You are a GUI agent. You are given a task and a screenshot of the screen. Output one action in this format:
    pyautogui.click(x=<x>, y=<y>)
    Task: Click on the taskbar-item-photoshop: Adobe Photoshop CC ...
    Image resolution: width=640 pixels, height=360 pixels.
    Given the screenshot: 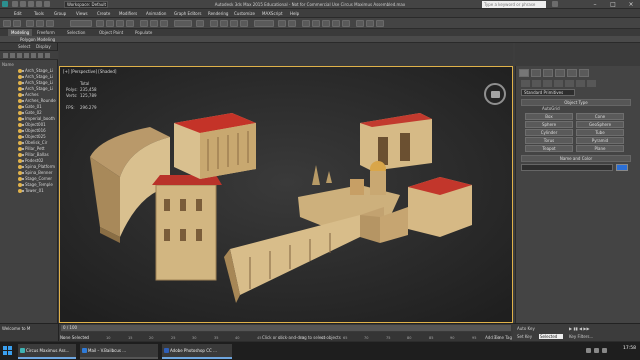 What is the action you would take?
    pyautogui.click(x=197, y=351)
    